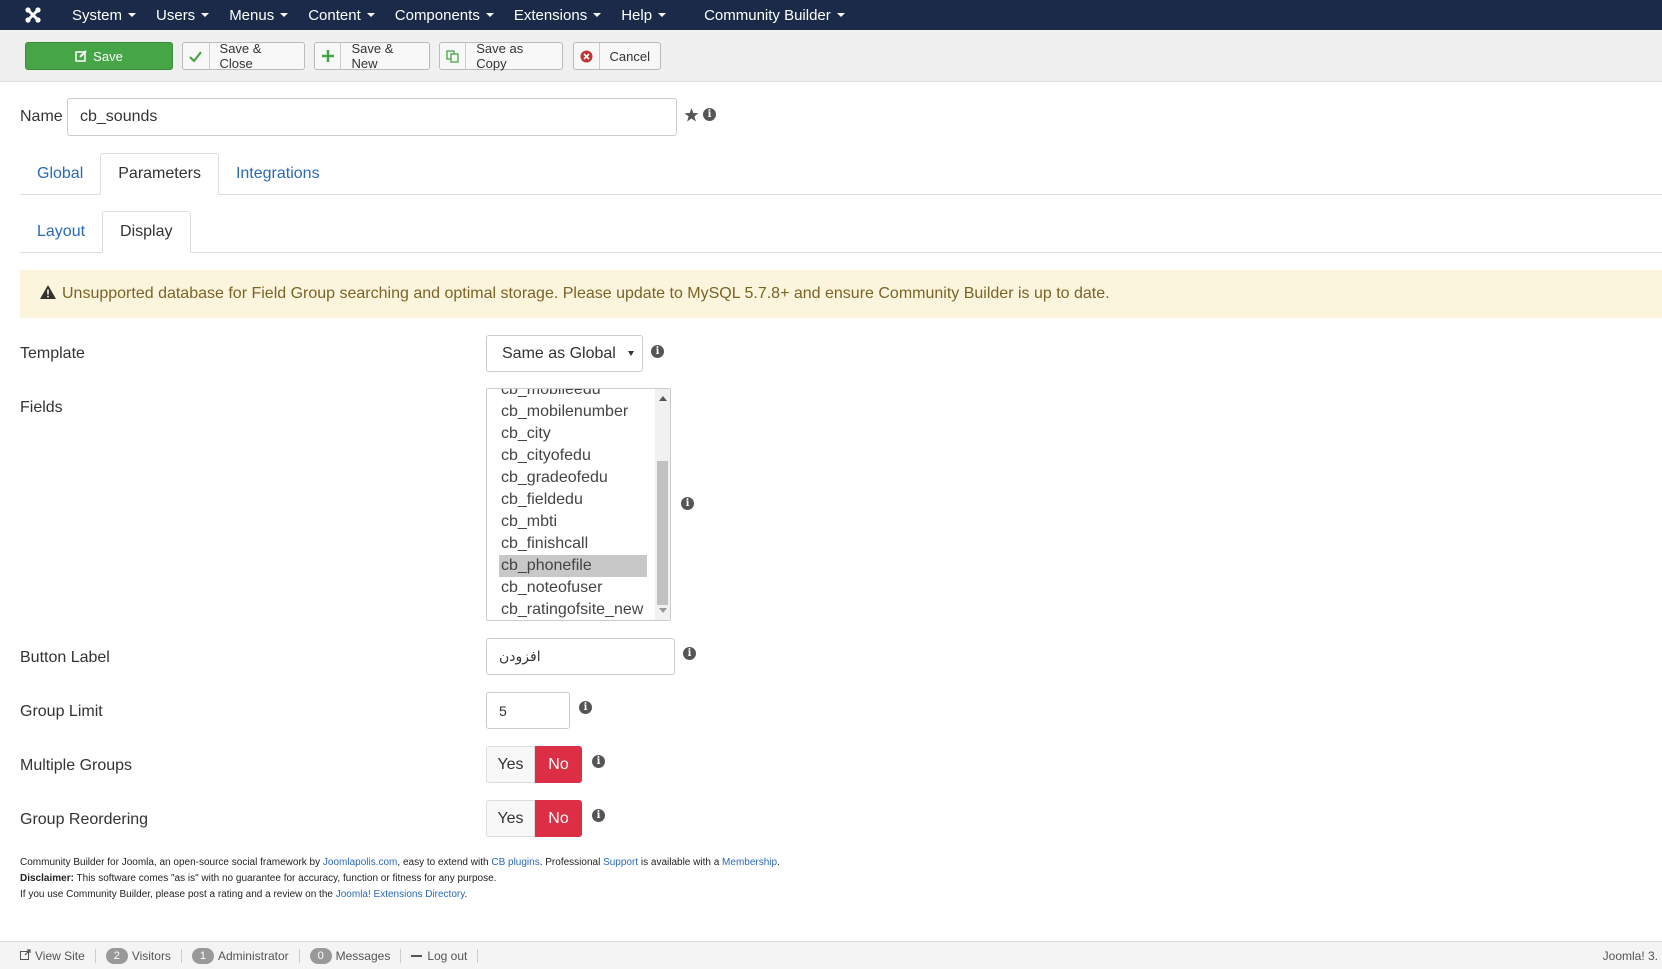  What do you see at coordinates (573, 566) in the screenshot?
I see `field-option: cb_phonefile` at bounding box center [573, 566].